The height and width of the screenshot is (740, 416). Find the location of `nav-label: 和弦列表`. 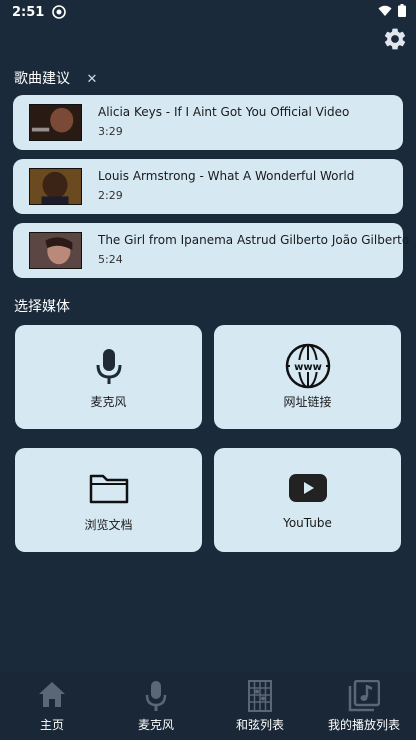

nav-label: 和弦列表 is located at coordinates (259, 725).